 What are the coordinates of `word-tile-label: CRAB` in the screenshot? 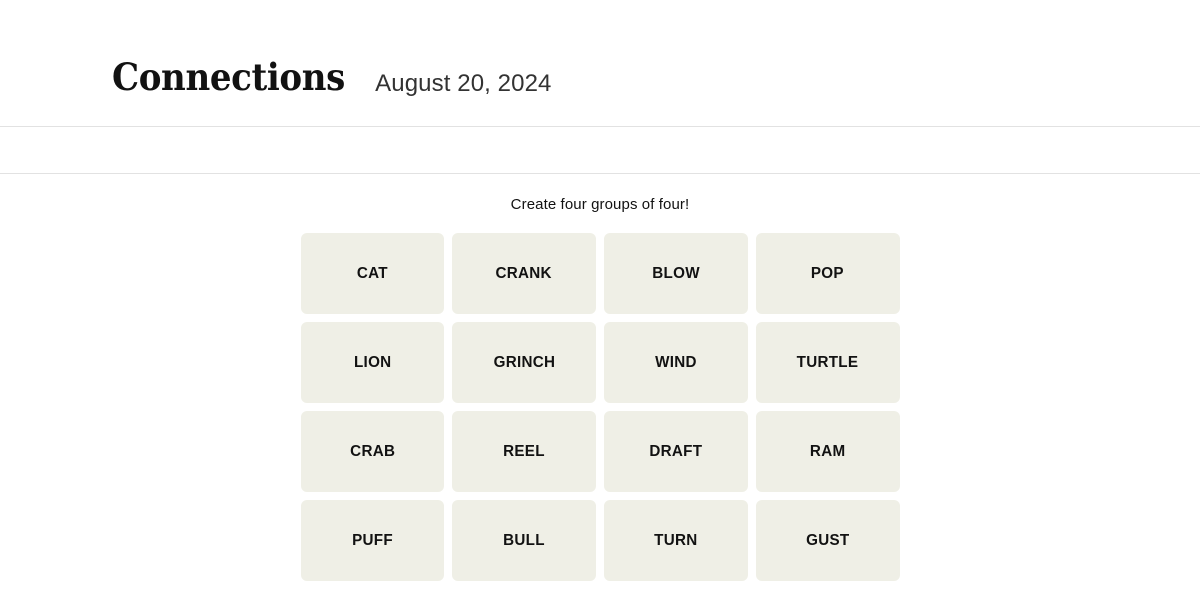 It's located at (372, 451).